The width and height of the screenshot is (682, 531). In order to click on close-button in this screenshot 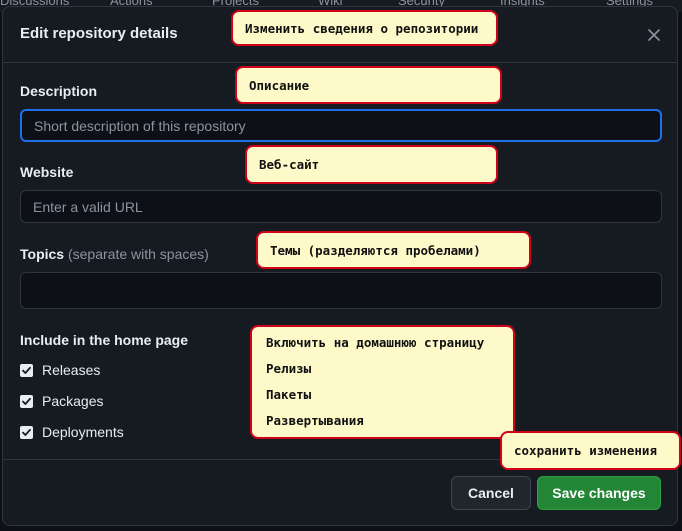, I will do `click(654, 35)`.